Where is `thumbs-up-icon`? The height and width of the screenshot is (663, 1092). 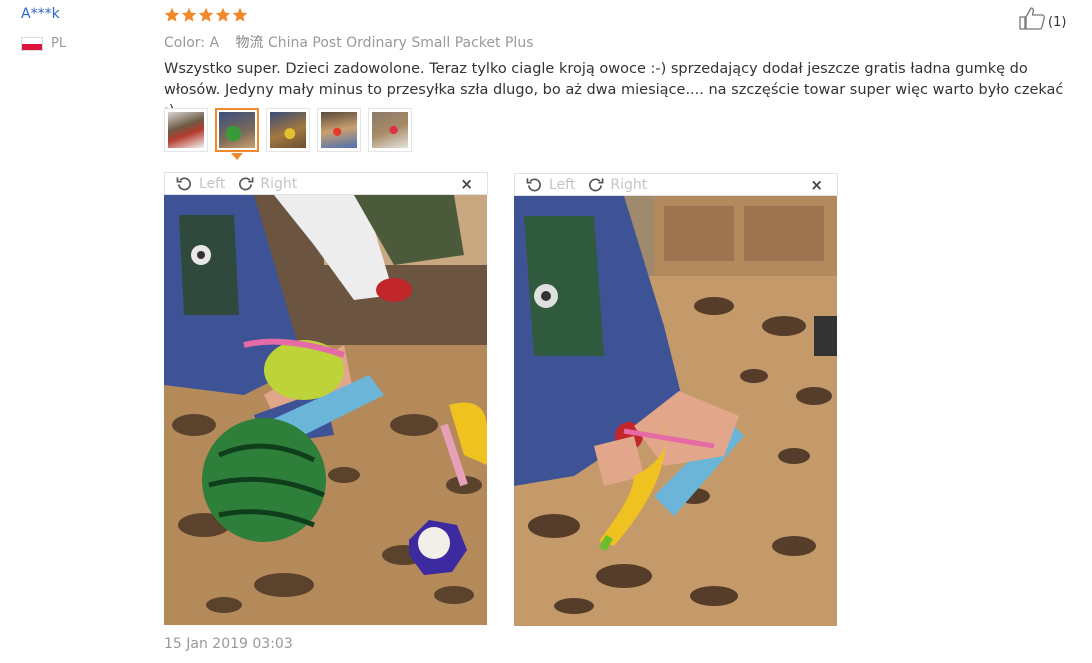 thumbs-up-icon is located at coordinates (1032, 18).